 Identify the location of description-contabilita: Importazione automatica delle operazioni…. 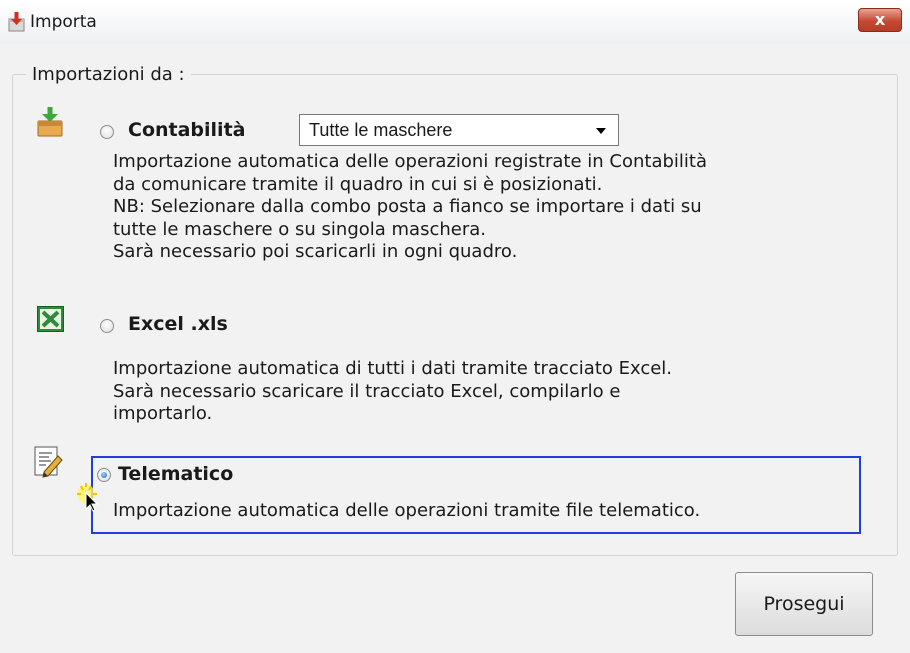
(410, 207).